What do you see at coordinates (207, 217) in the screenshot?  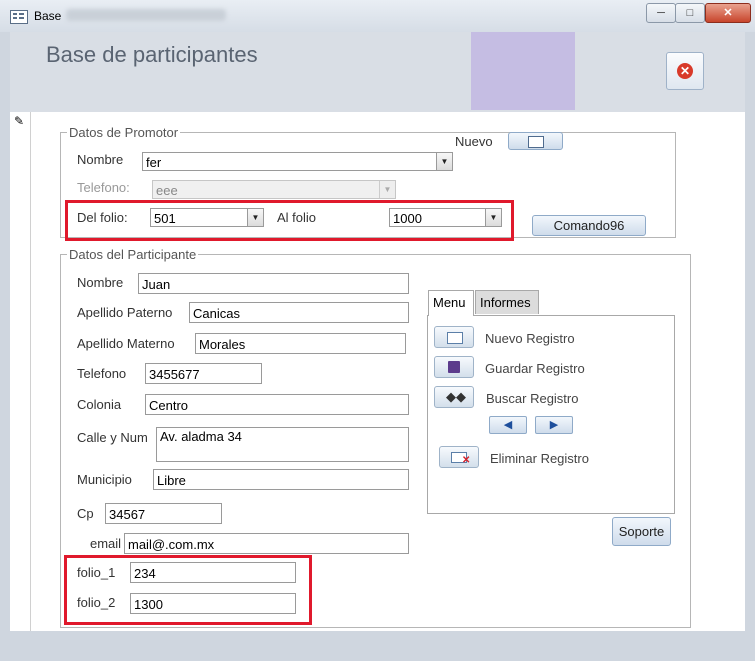 I see `del-folio-combo: 501 ▼` at bounding box center [207, 217].